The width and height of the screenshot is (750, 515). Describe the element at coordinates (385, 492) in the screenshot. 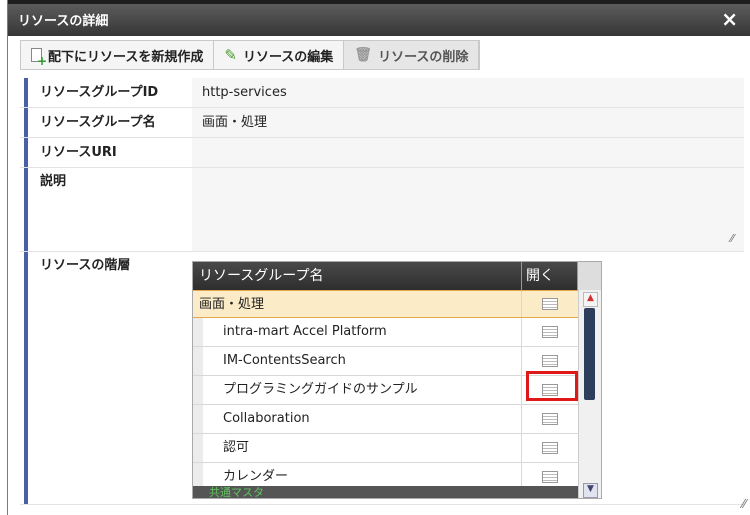

I see `partial-row-bottom: 共通マスタ` at that location.